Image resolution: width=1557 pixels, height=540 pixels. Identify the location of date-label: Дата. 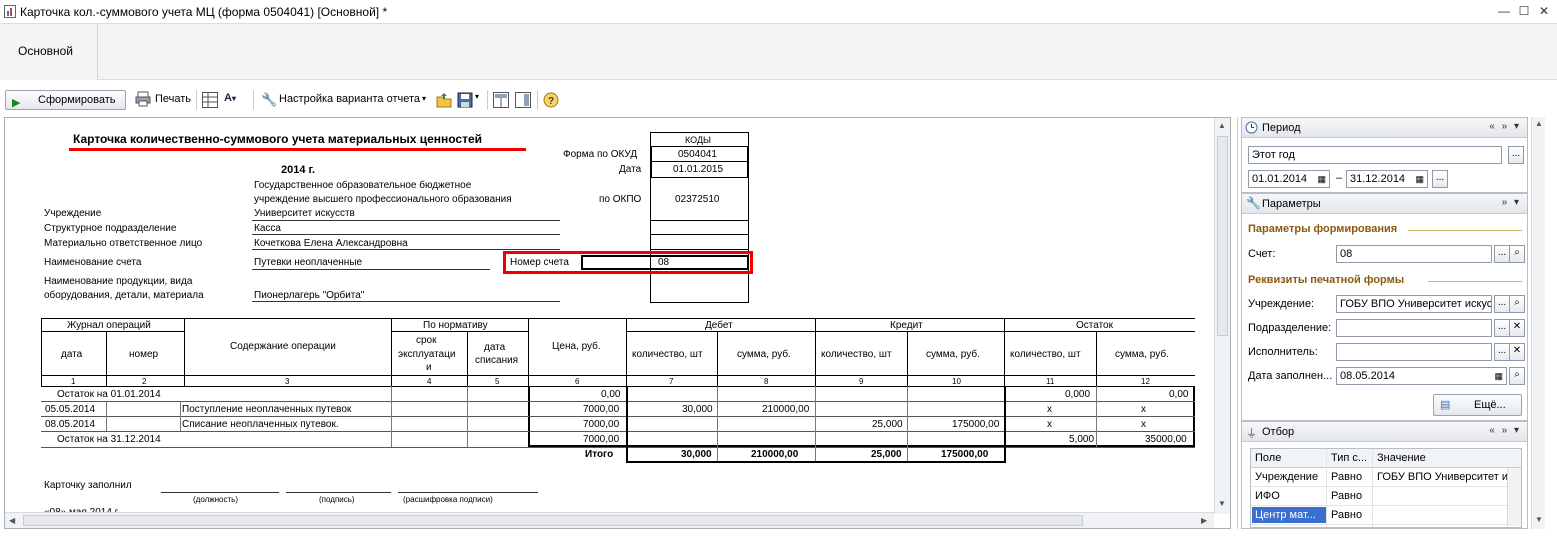
(630, 169).